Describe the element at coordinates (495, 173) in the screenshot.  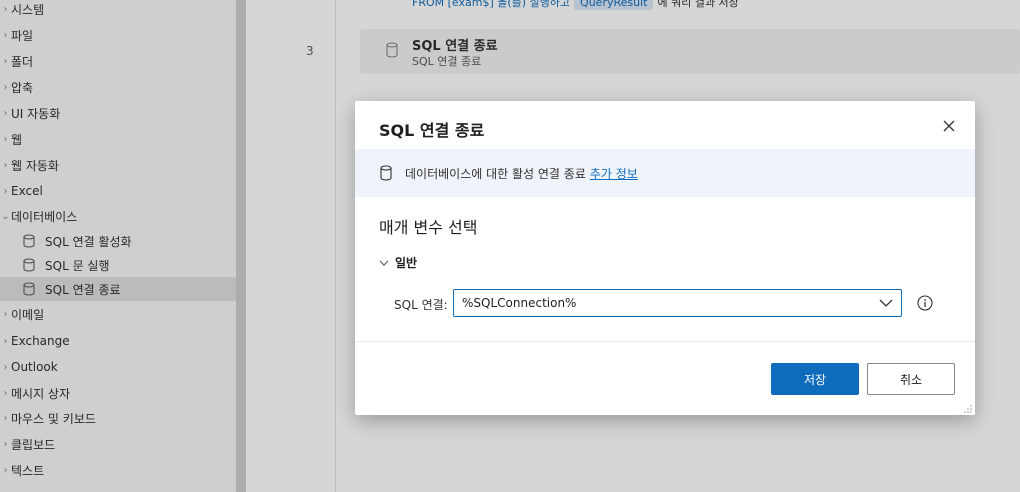
I see `info-text: 데이터베이스에 대한 활성 연결 종료` at that location.